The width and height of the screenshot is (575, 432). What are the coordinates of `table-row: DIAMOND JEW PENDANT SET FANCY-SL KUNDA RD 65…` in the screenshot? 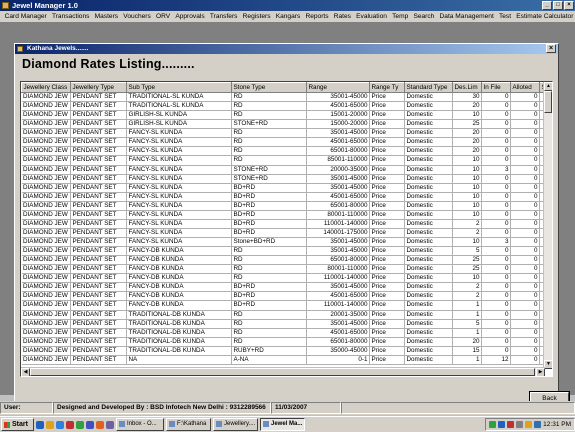 It's located at (286, 151).